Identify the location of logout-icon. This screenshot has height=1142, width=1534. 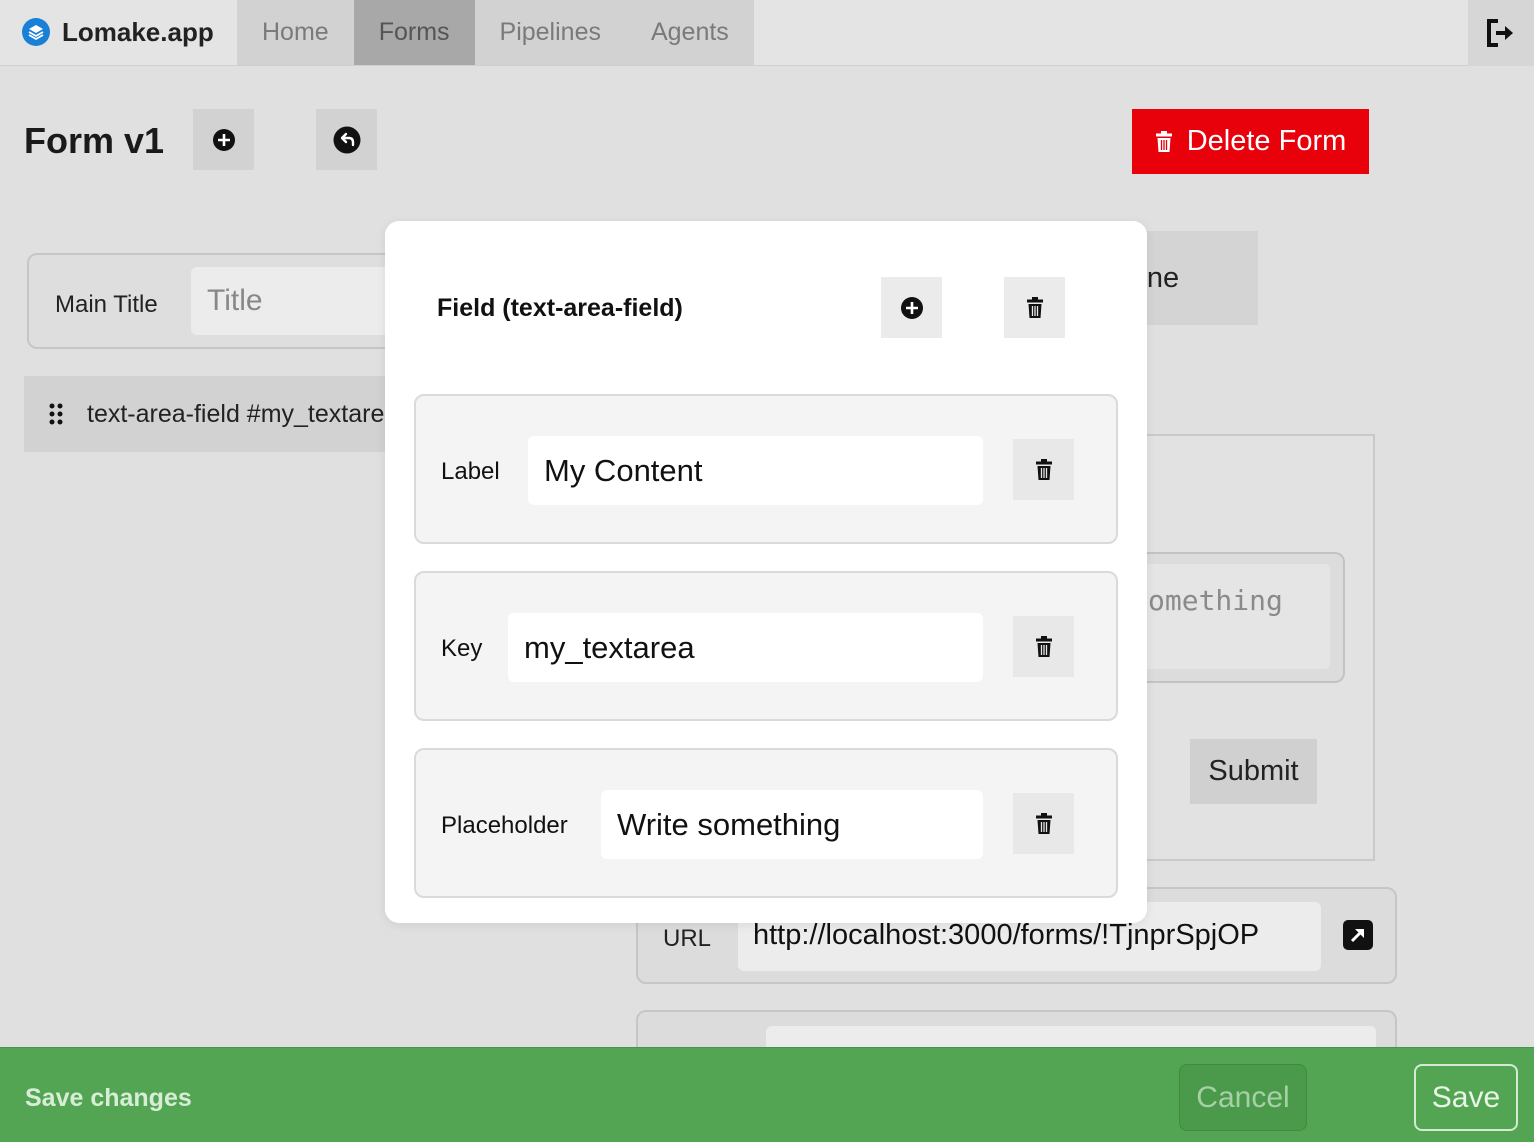
(1500, 33).